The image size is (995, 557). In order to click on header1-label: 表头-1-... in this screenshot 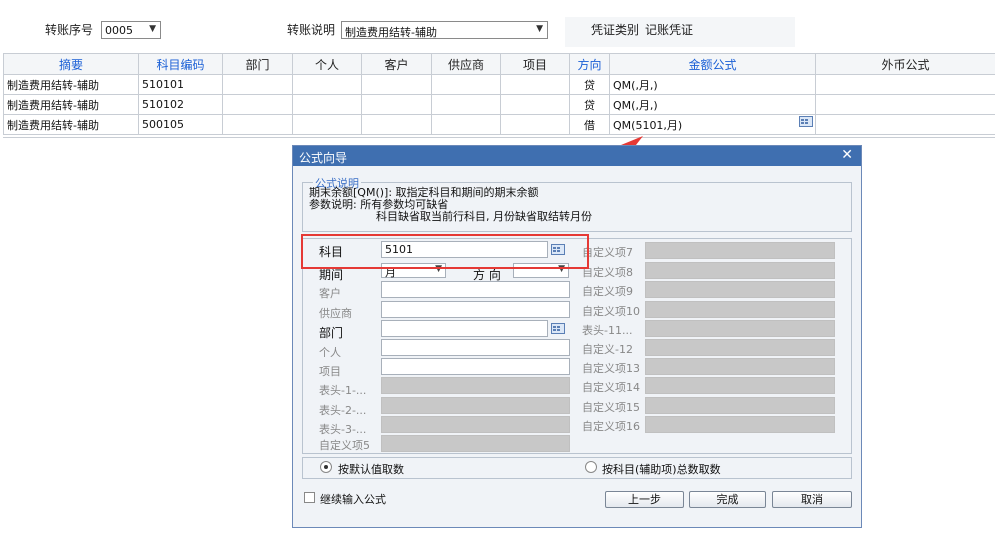, I will do `click(343, 390)`.